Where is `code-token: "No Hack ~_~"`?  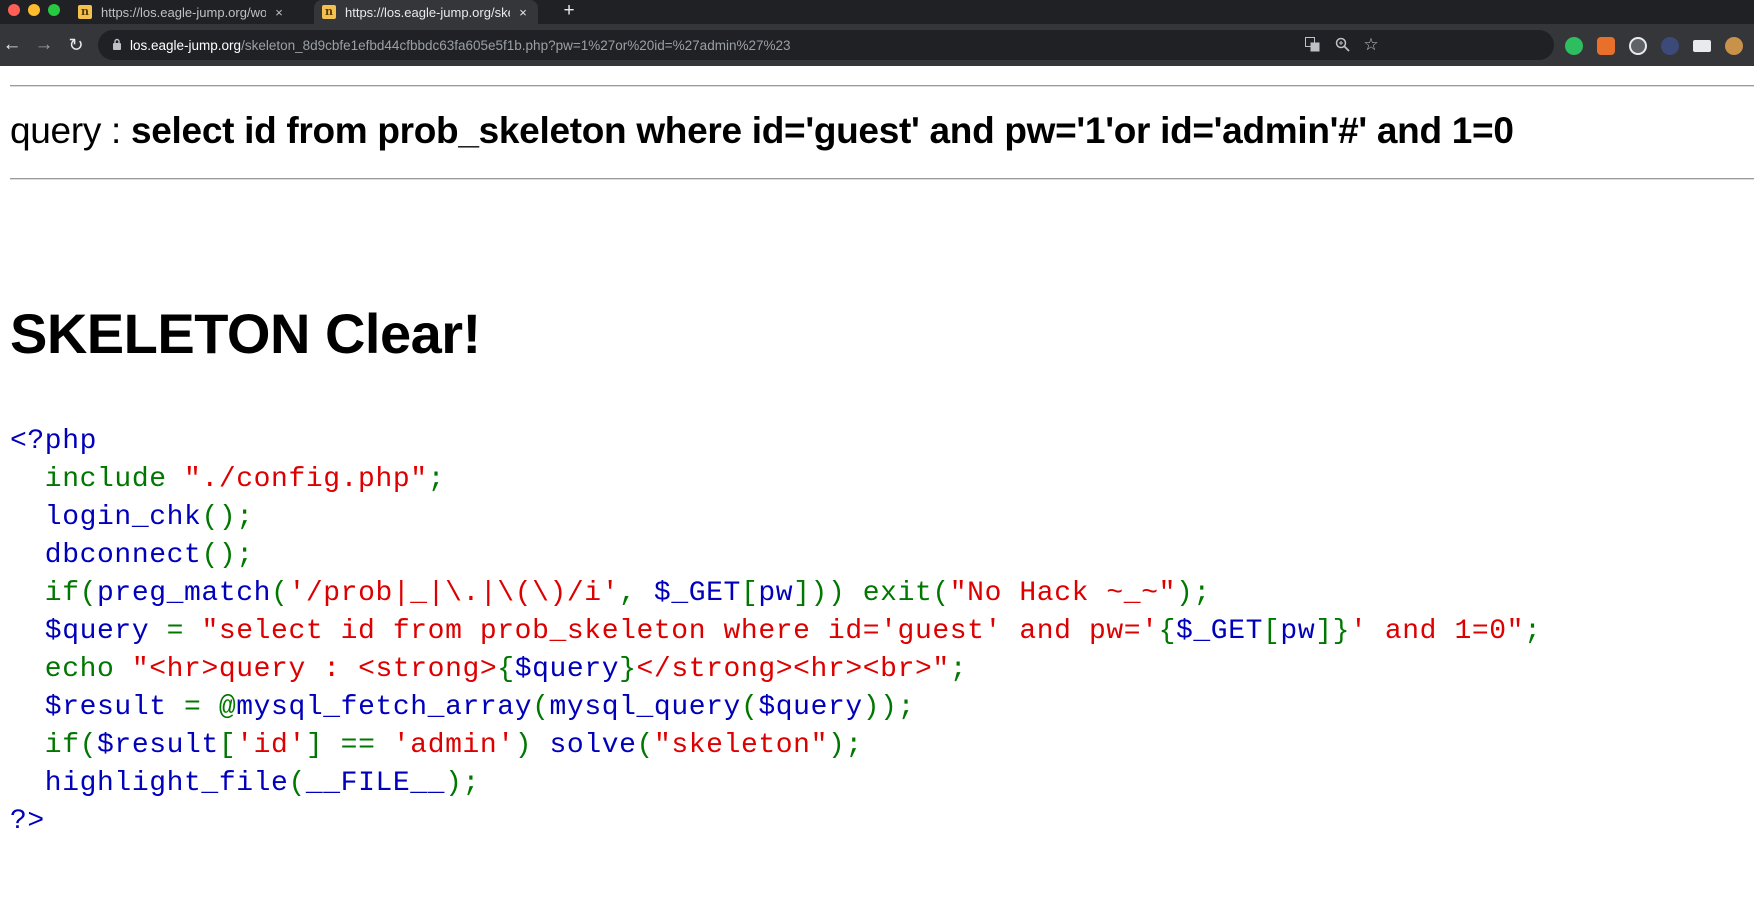 code-token: "No Hack ~_~" is located at coordinates (1063, 593).